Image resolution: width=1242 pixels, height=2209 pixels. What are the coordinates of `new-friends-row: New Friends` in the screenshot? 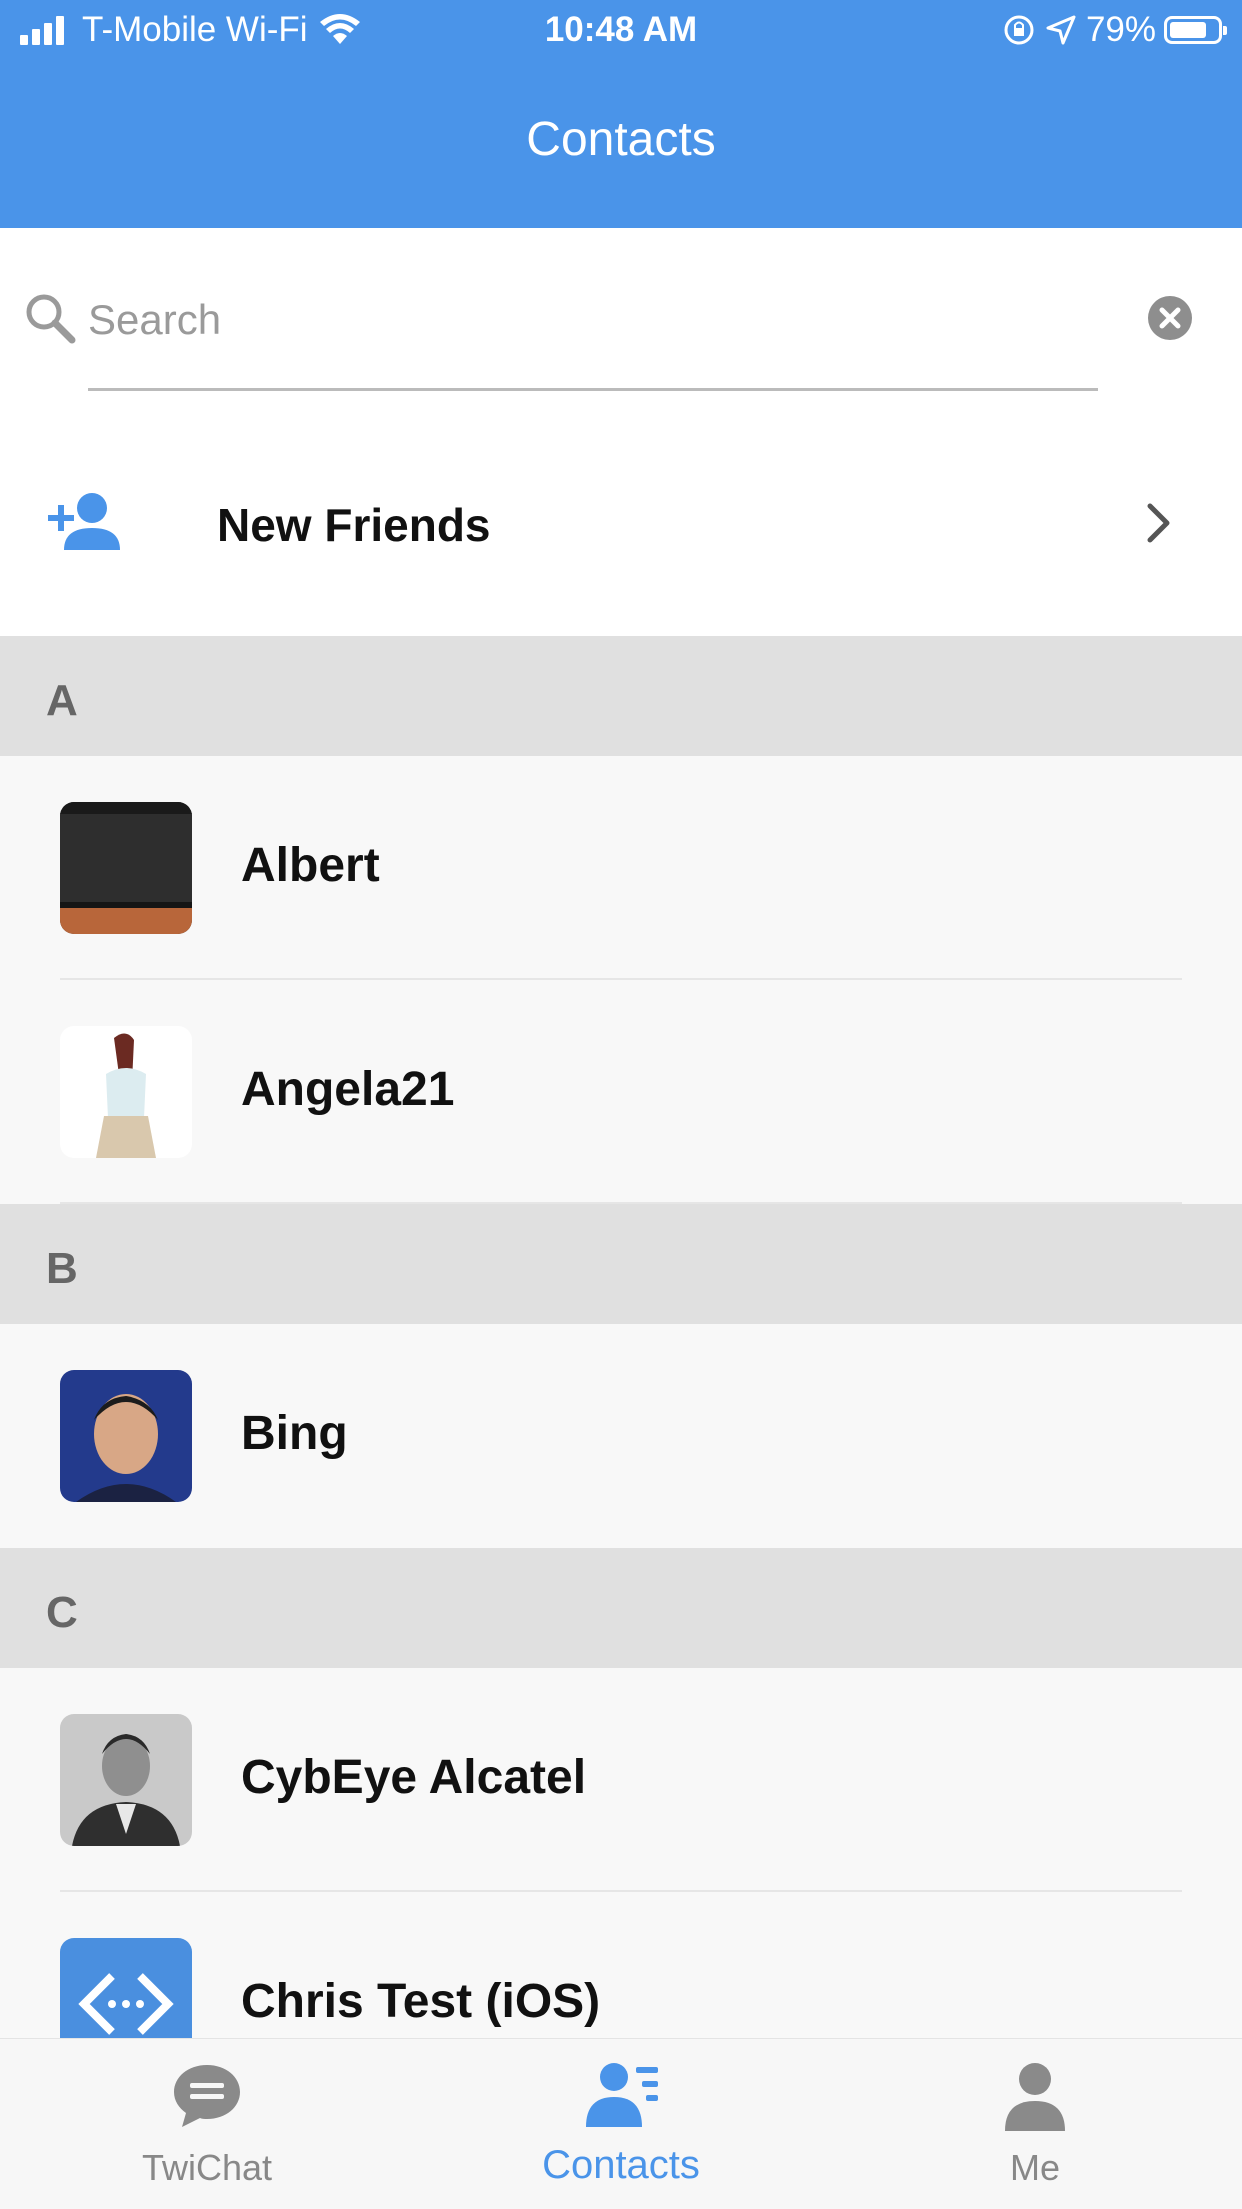 It's located at (621, 532).